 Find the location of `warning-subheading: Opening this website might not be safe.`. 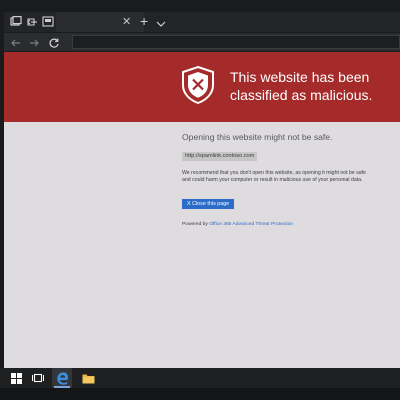

warning-subheading: Opening this website might not be safe. is located at coordinates (257, 137).